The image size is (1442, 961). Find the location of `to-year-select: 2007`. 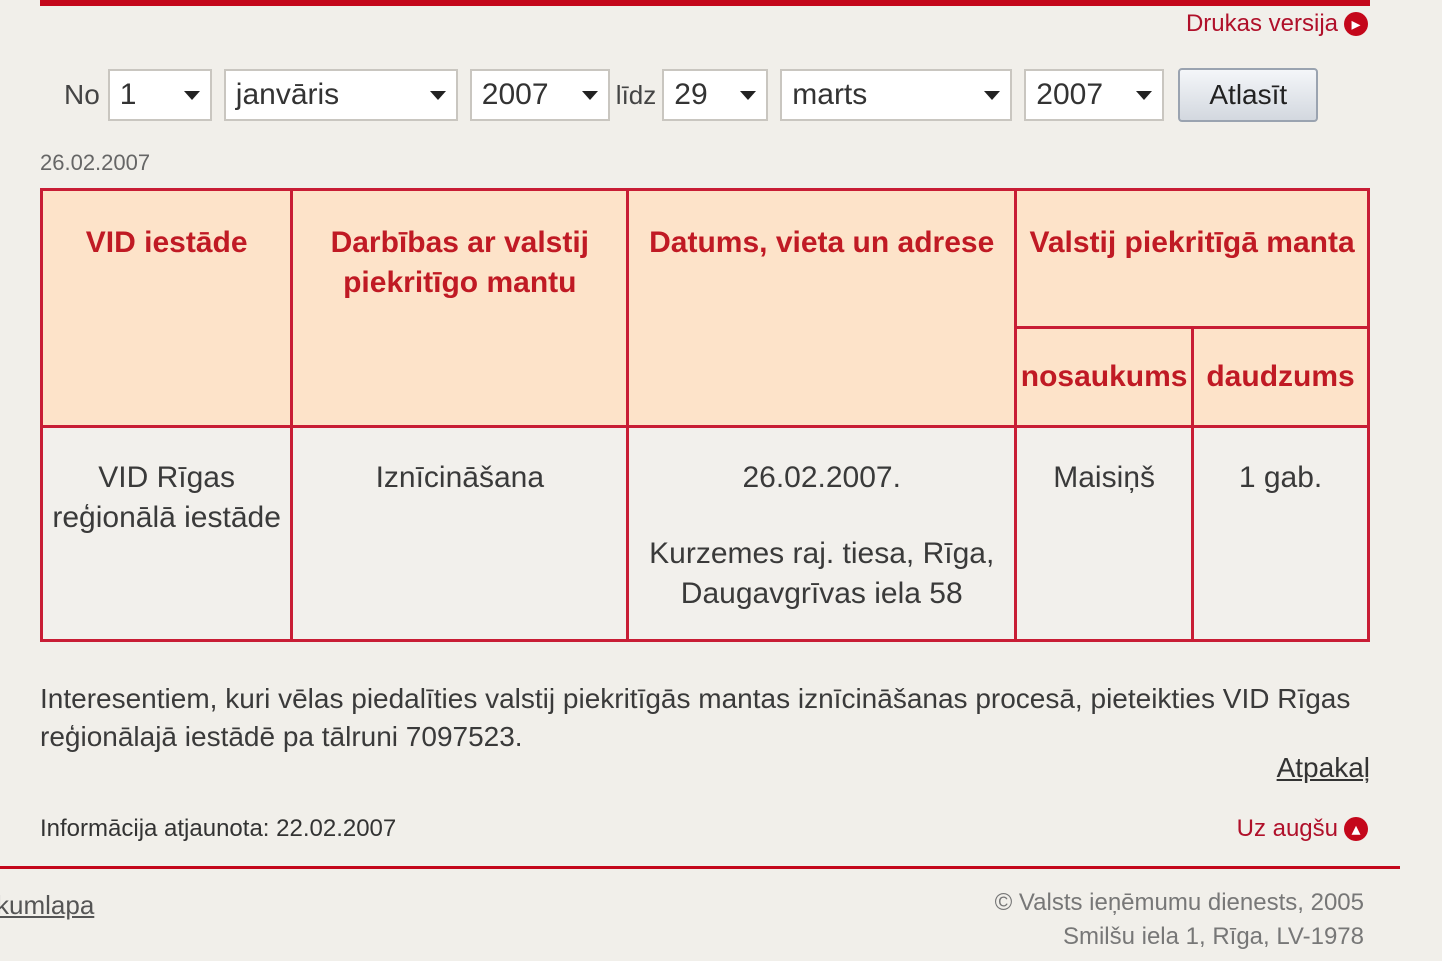

to-year-select: 2007 is located at coordinates (1094, 95).